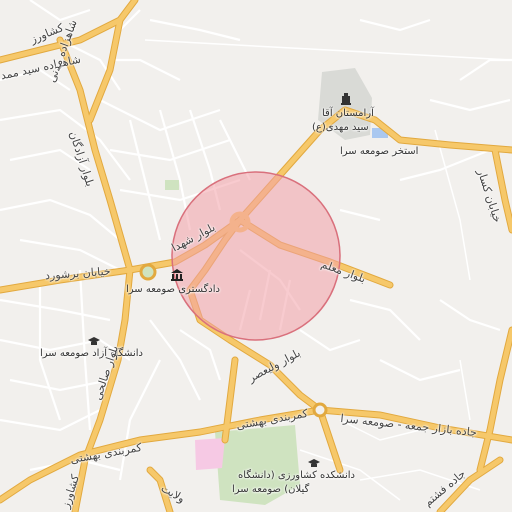 Image resolution: width=512 pixels, height=512 pixels. Describe the element at coordinates (91, 353) in the screenshot. I see `university-label: دانشگاه آزاد صومعه سرا` at that location.